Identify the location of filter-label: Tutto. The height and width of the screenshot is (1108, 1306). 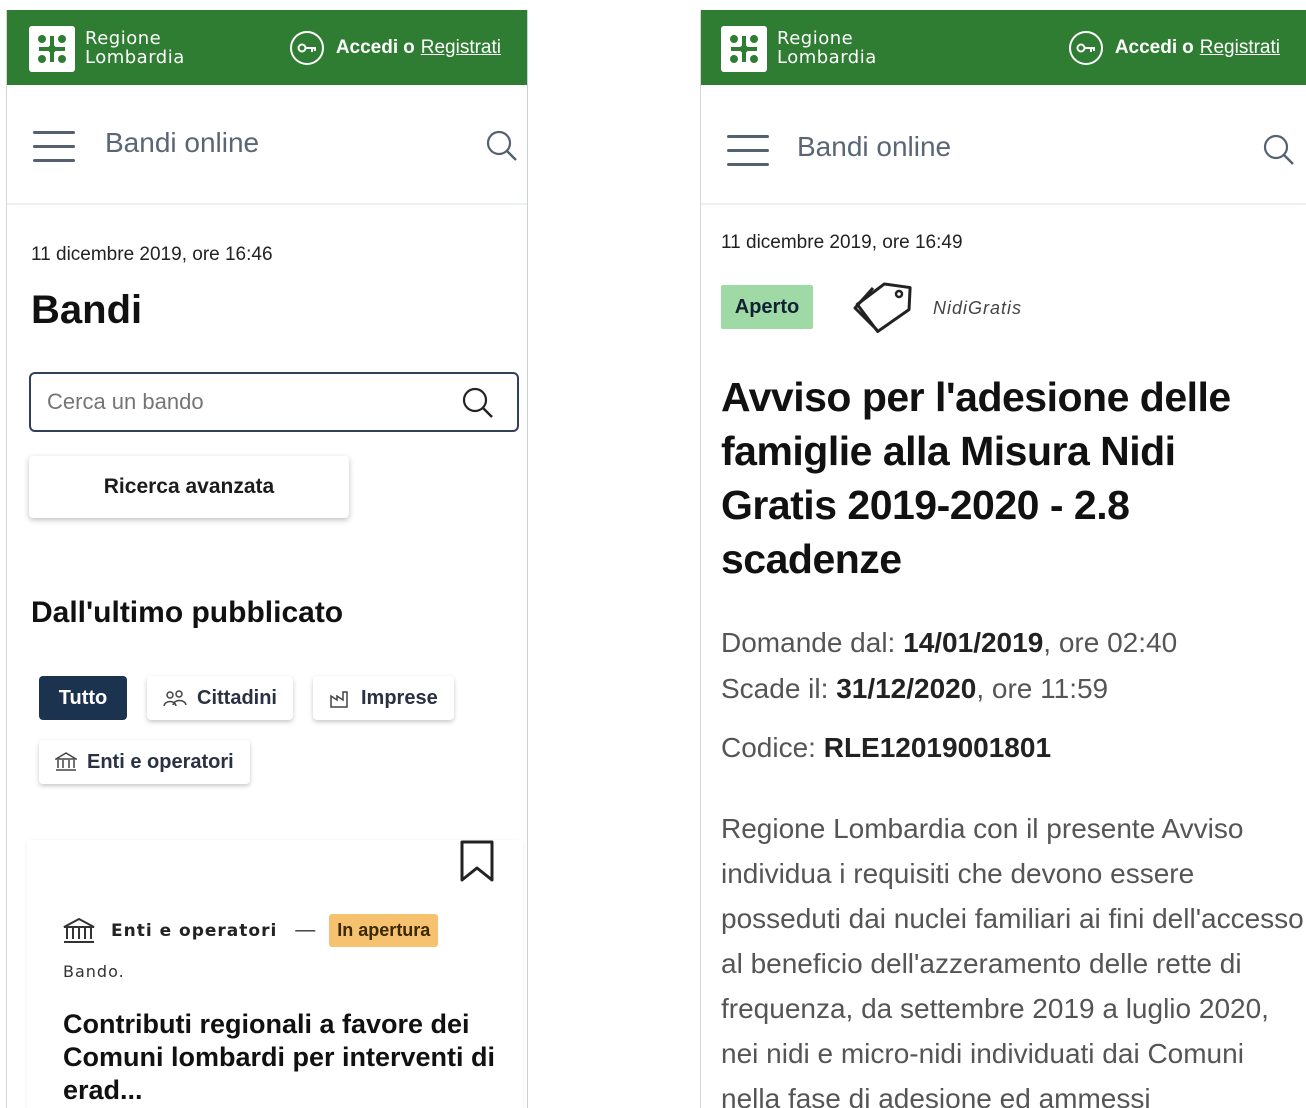
(83, 697).